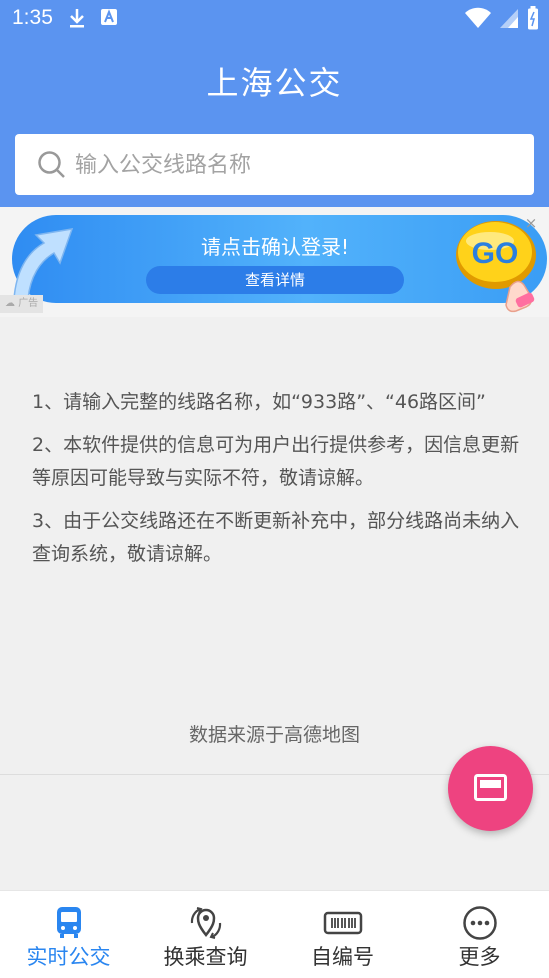 This screenshot has width=549, height=978. What do you see at coordinates (480, 925) in the screenshot?
I see `more-dots-icon` at bounding box center [480, 925].